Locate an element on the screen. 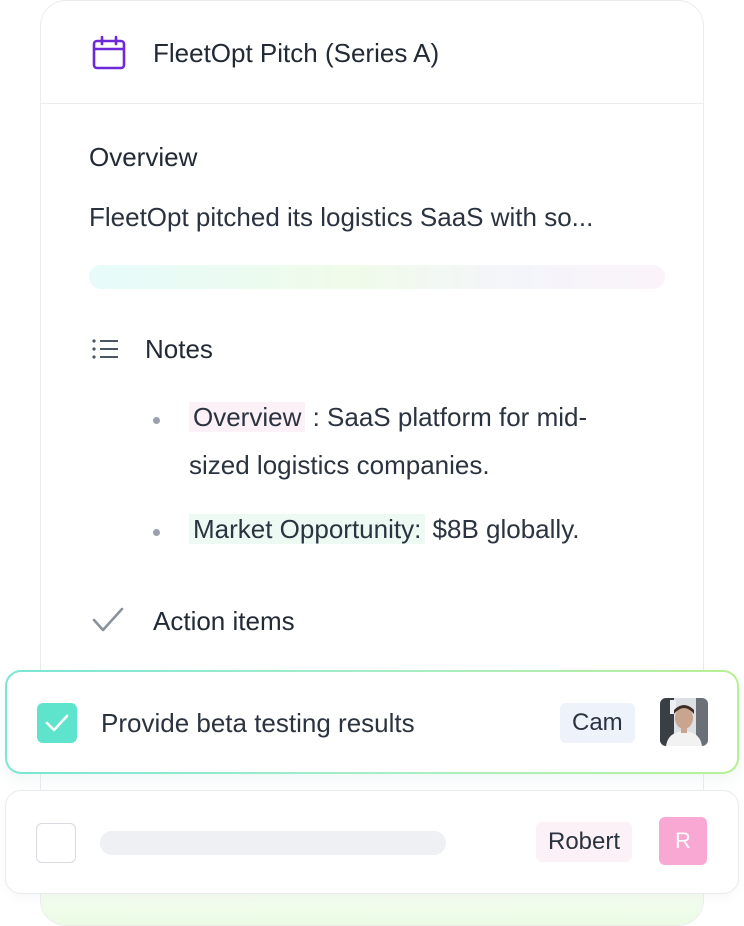  card-header: FleetOpt Pitch (Series A) is located at coordinates (372, 52).